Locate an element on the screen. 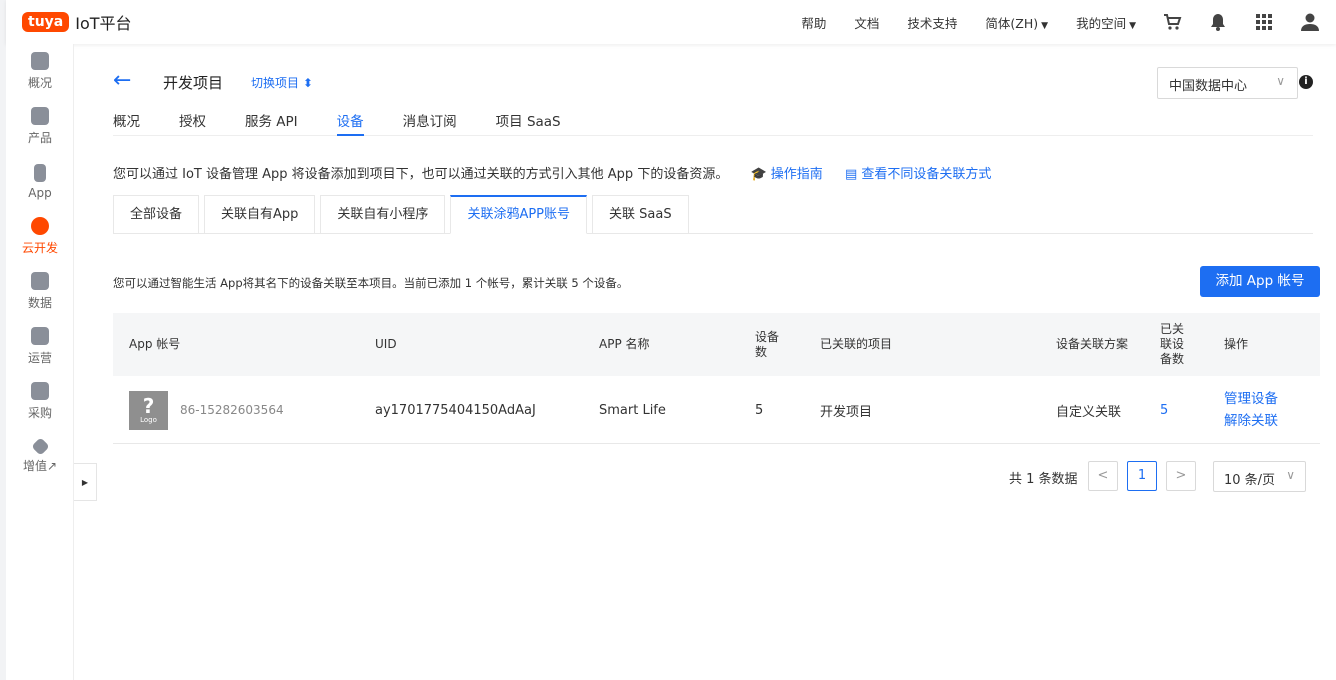 Image resolution: width=1336 pixels, height=680 pixels. sidebar-item-app: App is located at coordinates (40, 181).